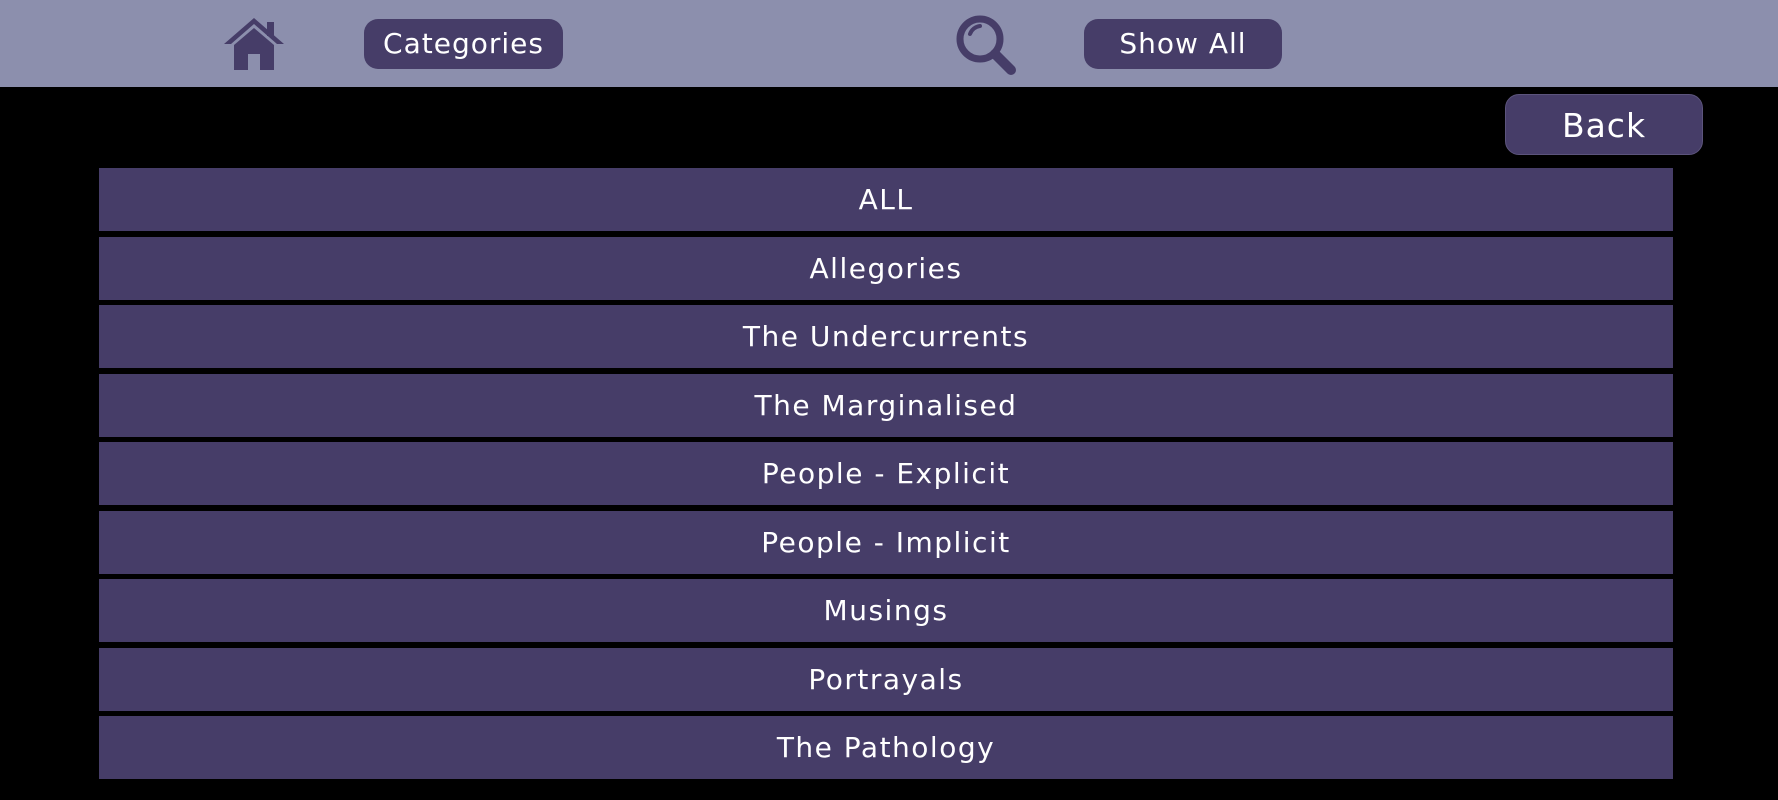 The height and width of the screenshot is (800, 1778). Describe the element at coordinates (886, 747) in the screenshot. I see `category-item-the-pathology: The Pathology` at that location.